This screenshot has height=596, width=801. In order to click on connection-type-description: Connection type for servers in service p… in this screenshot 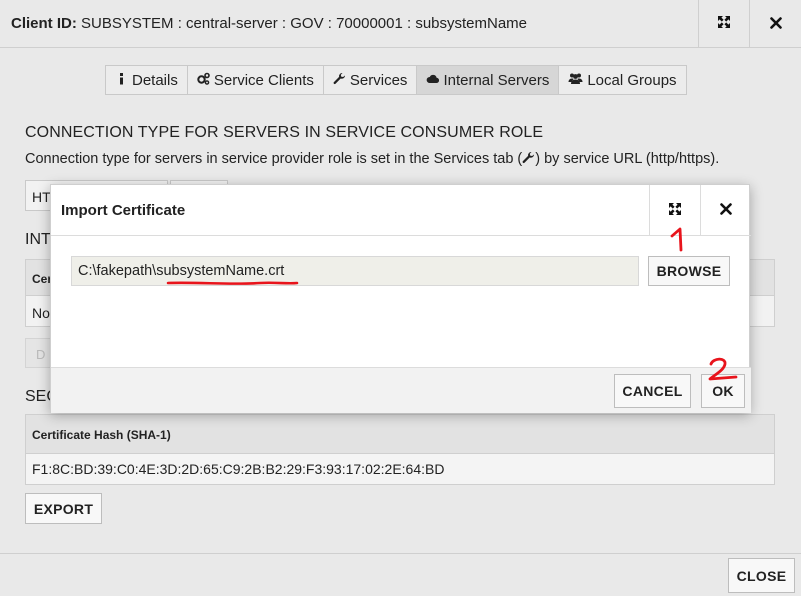, I will do `click(372, 159)`.